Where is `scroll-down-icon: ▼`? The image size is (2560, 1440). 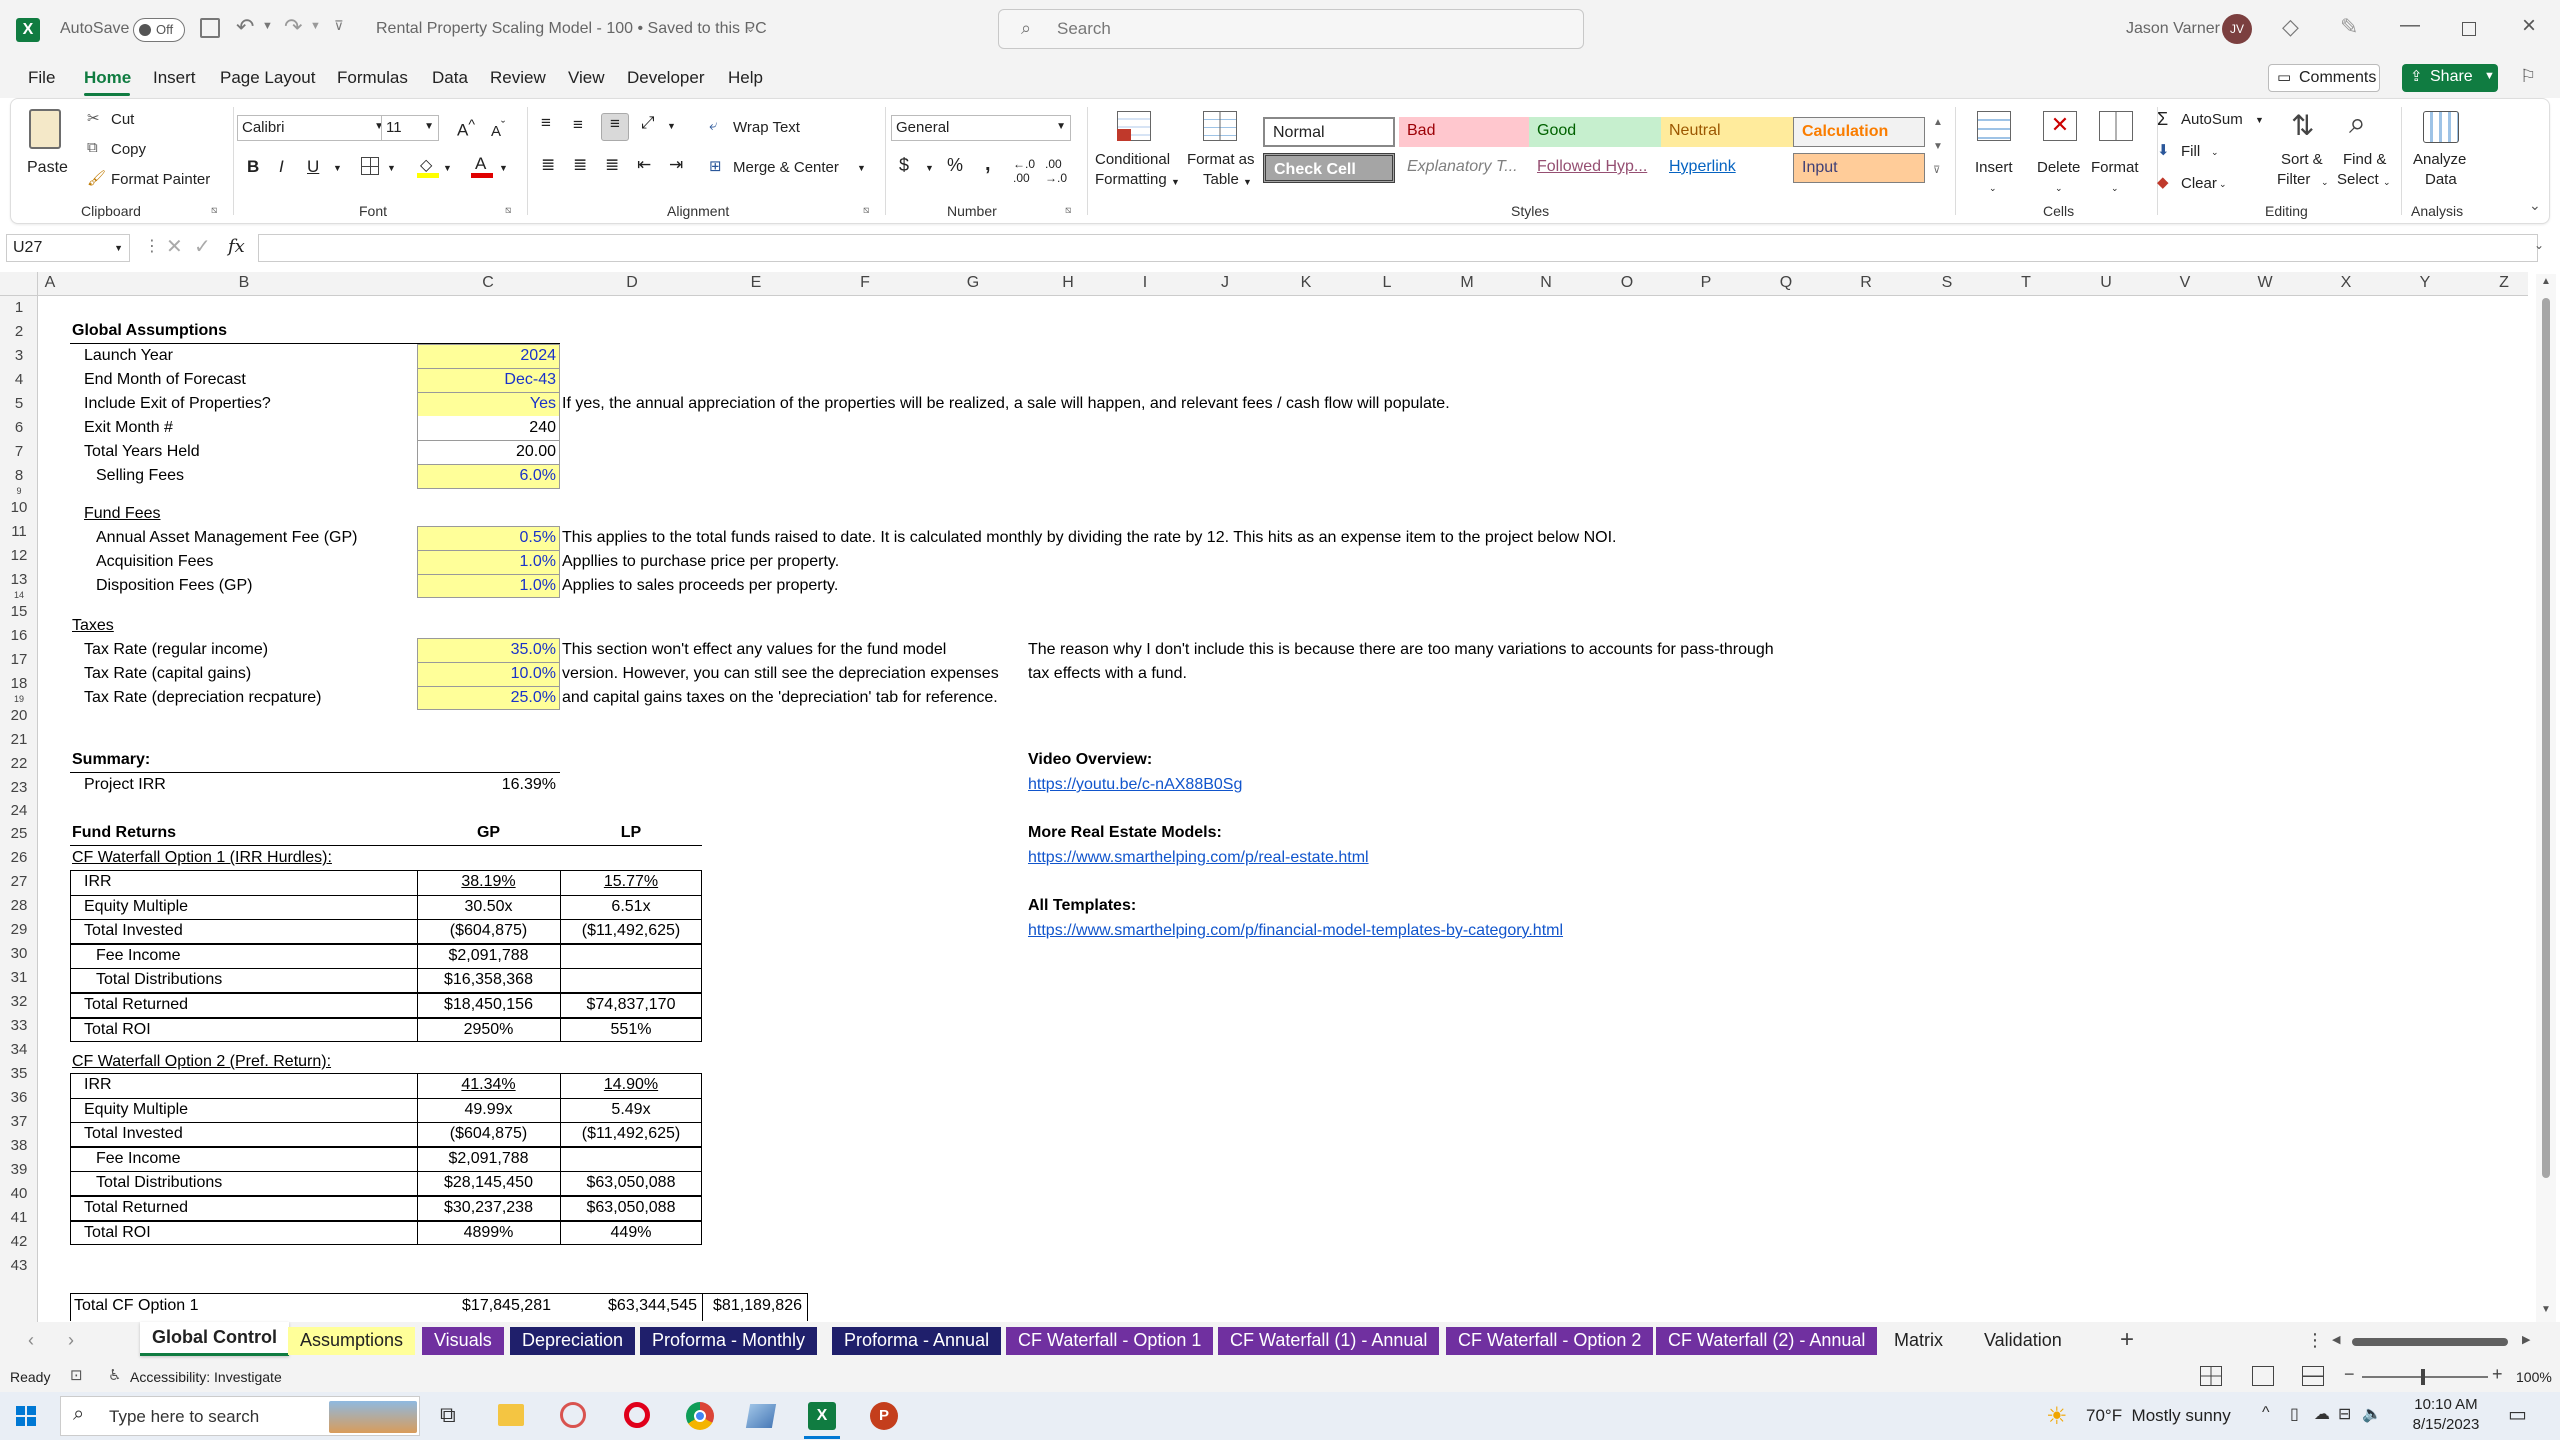 scroll-down-icon: ▼ is located at coordinates (2546, 1309).